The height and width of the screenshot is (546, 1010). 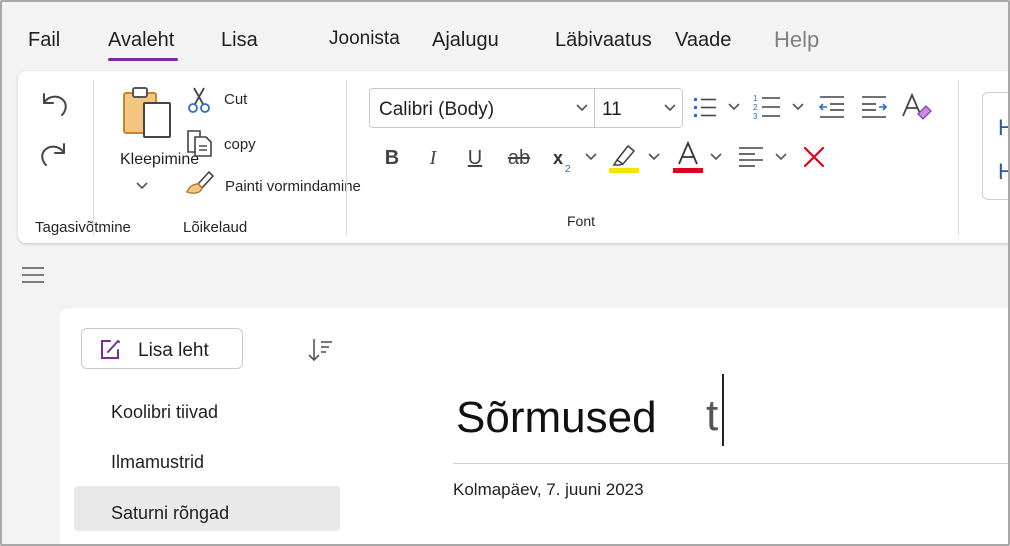 I want to click on tab-home: Avaleht, so click(x=141, y=40).